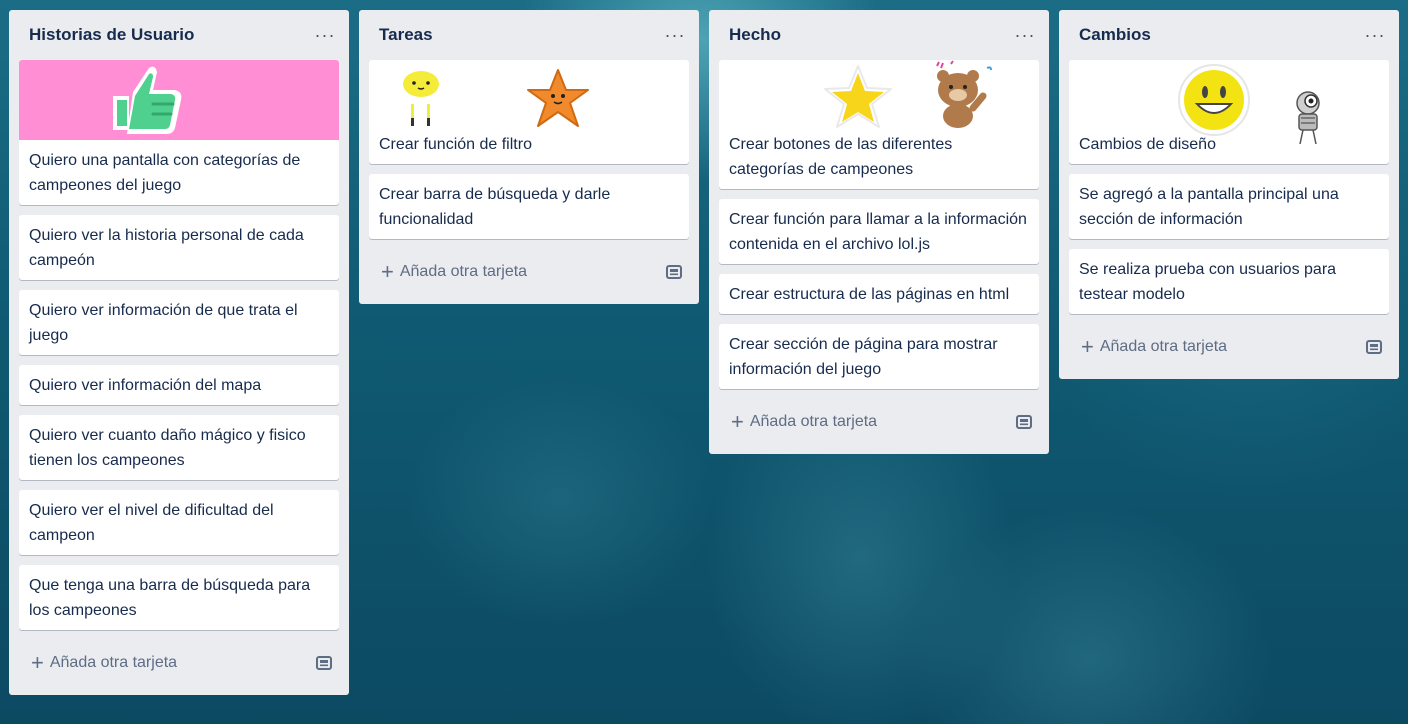 The width and height of the screenshot is (1408, 724). I want to click on starfish-sticker, so click(558, 98).